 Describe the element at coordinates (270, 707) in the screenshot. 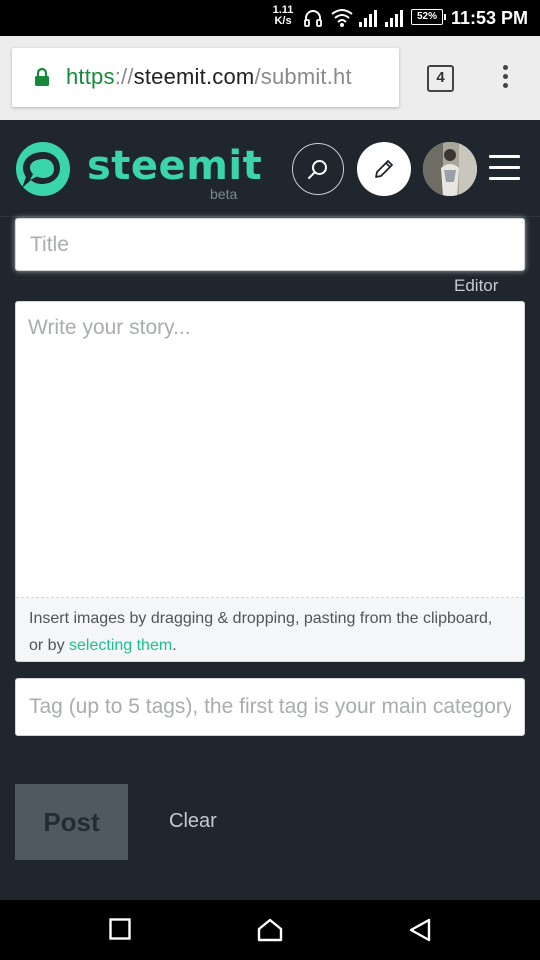

I see `tags-input` at that location.